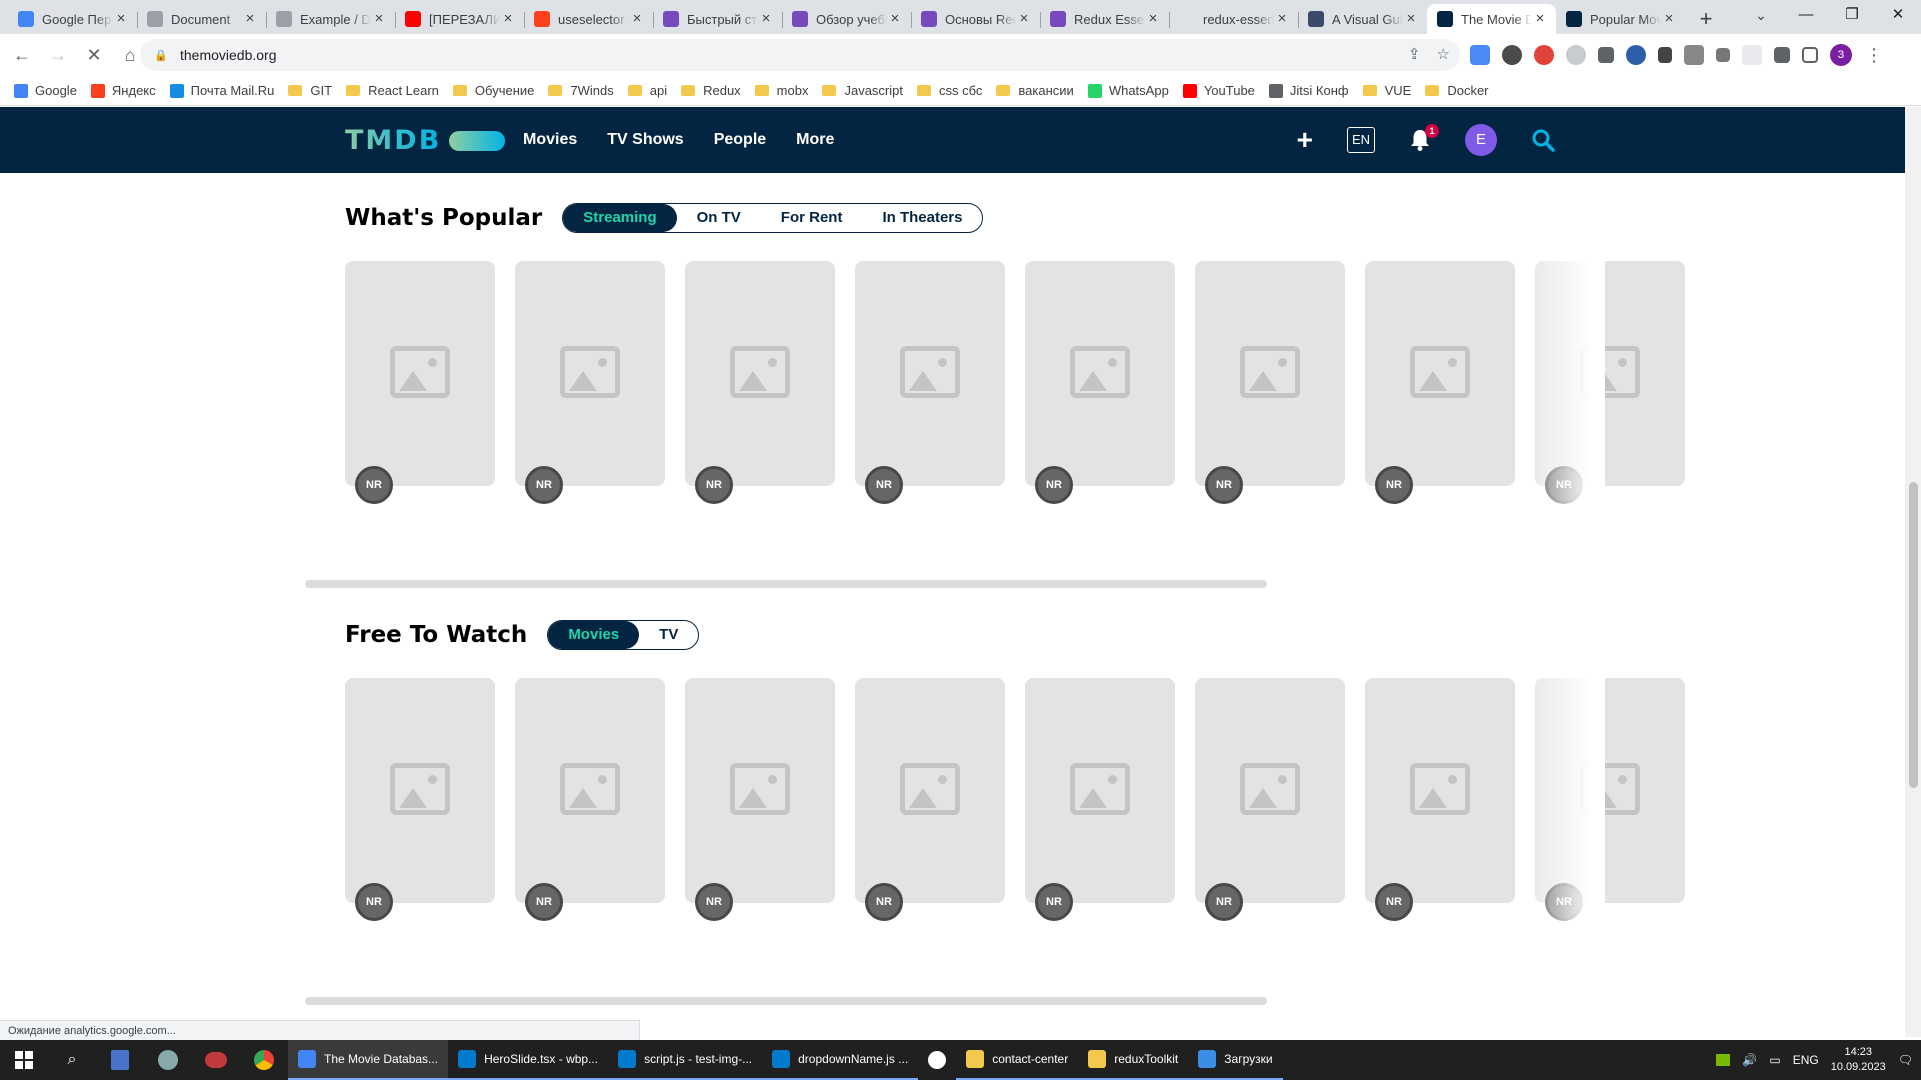 The width and height of the screenshot is (1921, 1080). What do you see at coordinates (168, 1060) in the screenshot?
I see `paint-icon` at bounding box center [168, 1060].